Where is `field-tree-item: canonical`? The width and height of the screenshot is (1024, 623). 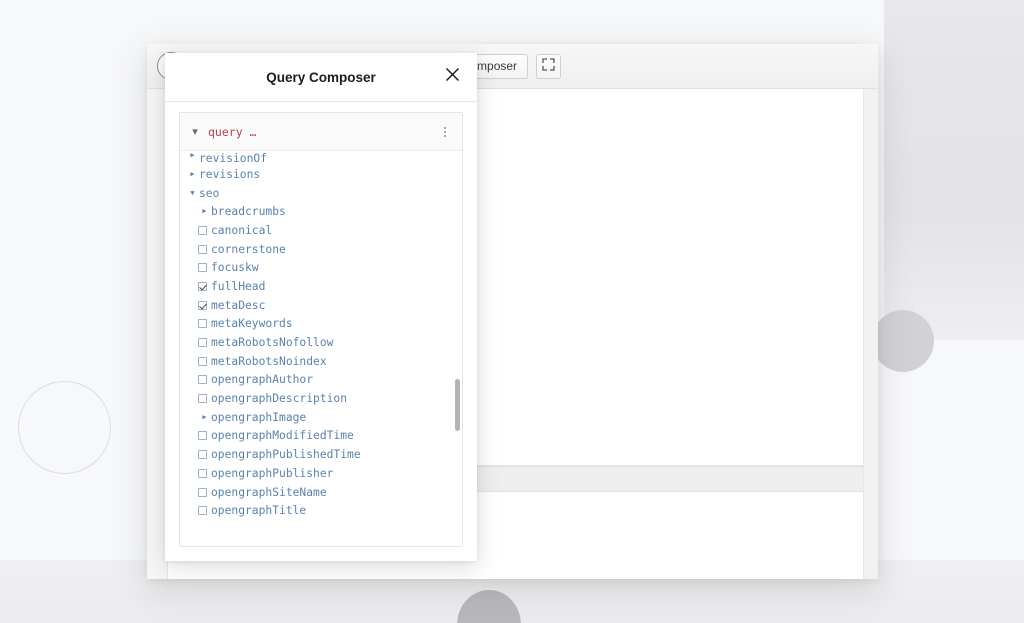
field-tree-item: canonical is located at coordinates (321, 230).